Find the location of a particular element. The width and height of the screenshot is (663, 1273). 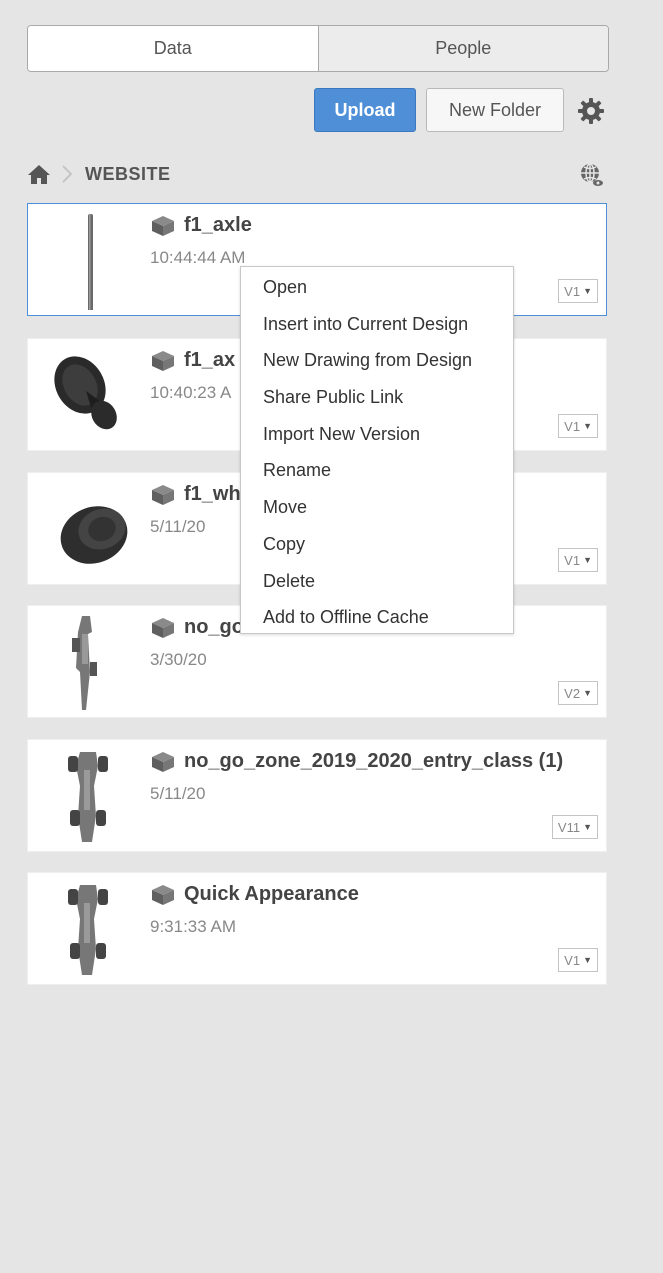

menu-item-add-to-offline-cache: Add to Offline Cache is located at coordinates (377, 617).